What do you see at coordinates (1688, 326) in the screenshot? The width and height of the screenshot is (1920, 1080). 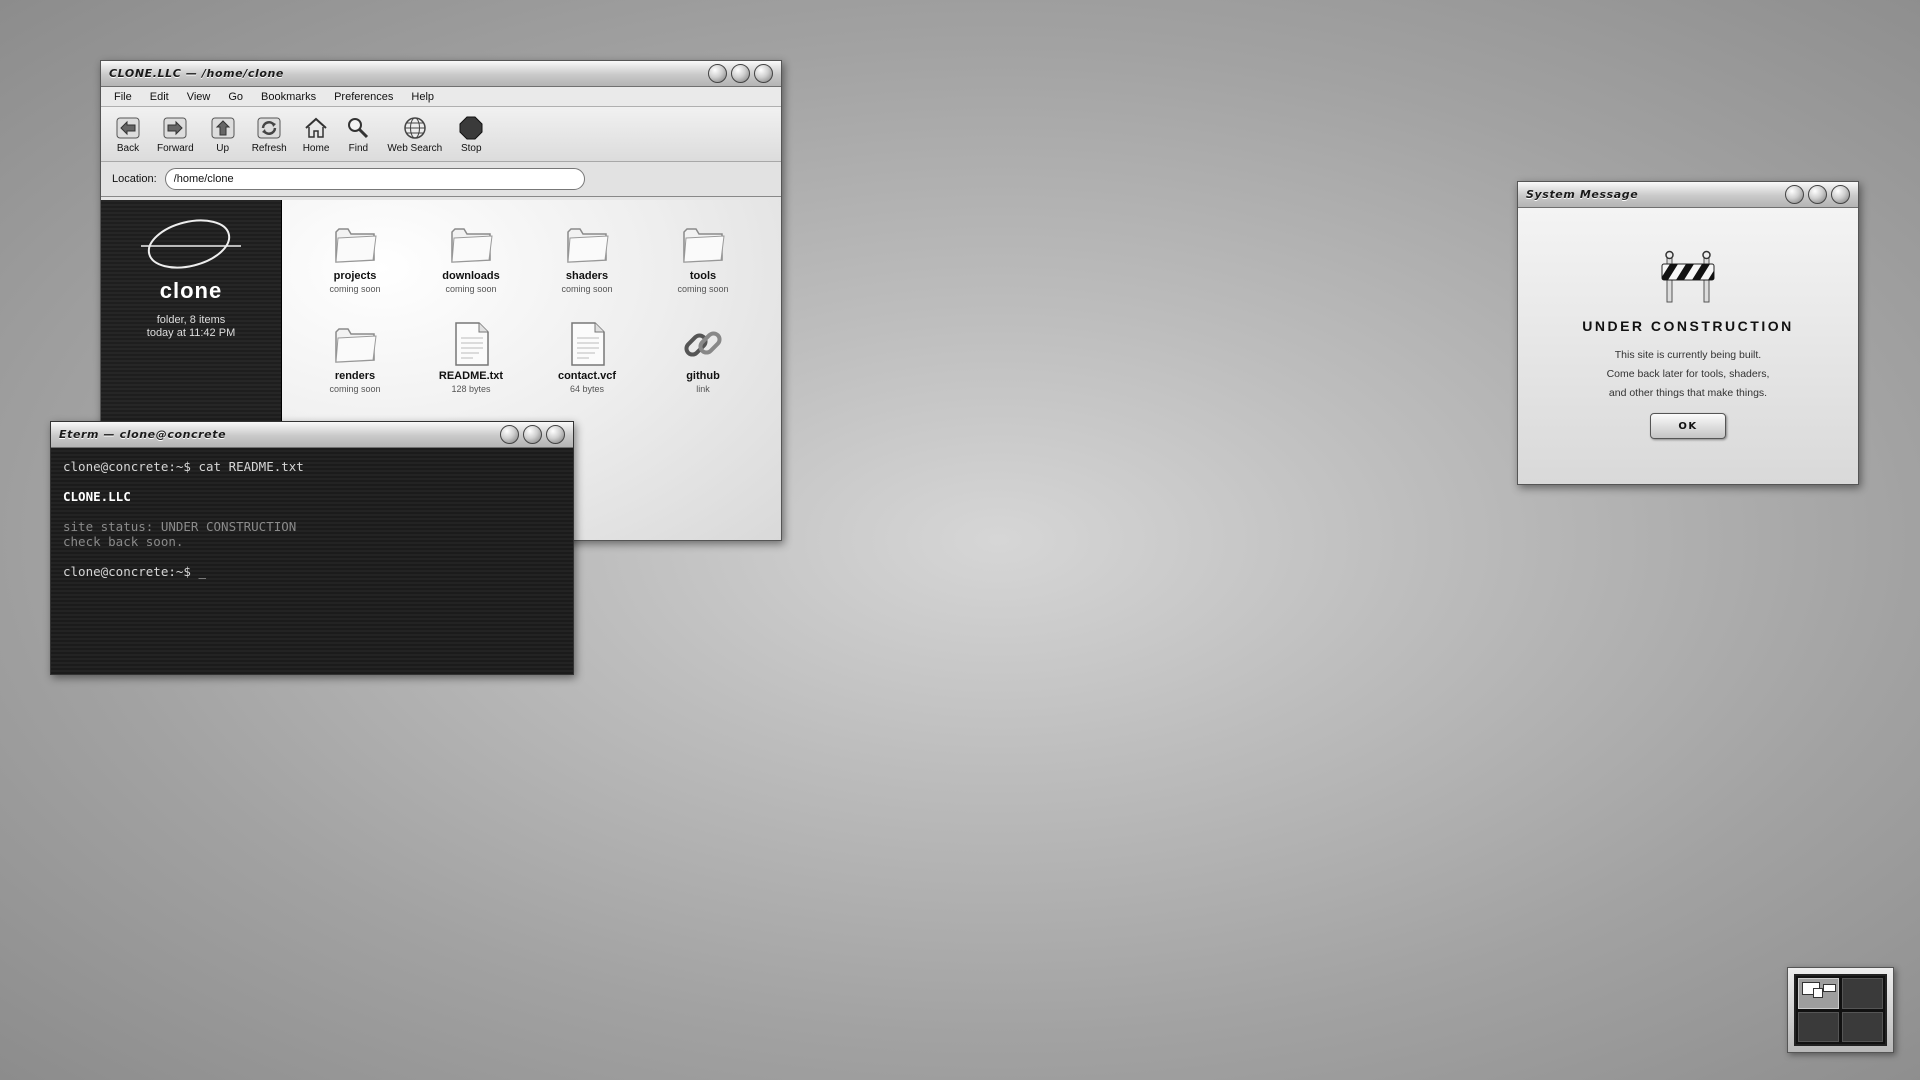 I see `dialog-heading: UNDER CONSTRUCTION` at bounding box center [1688, 326].